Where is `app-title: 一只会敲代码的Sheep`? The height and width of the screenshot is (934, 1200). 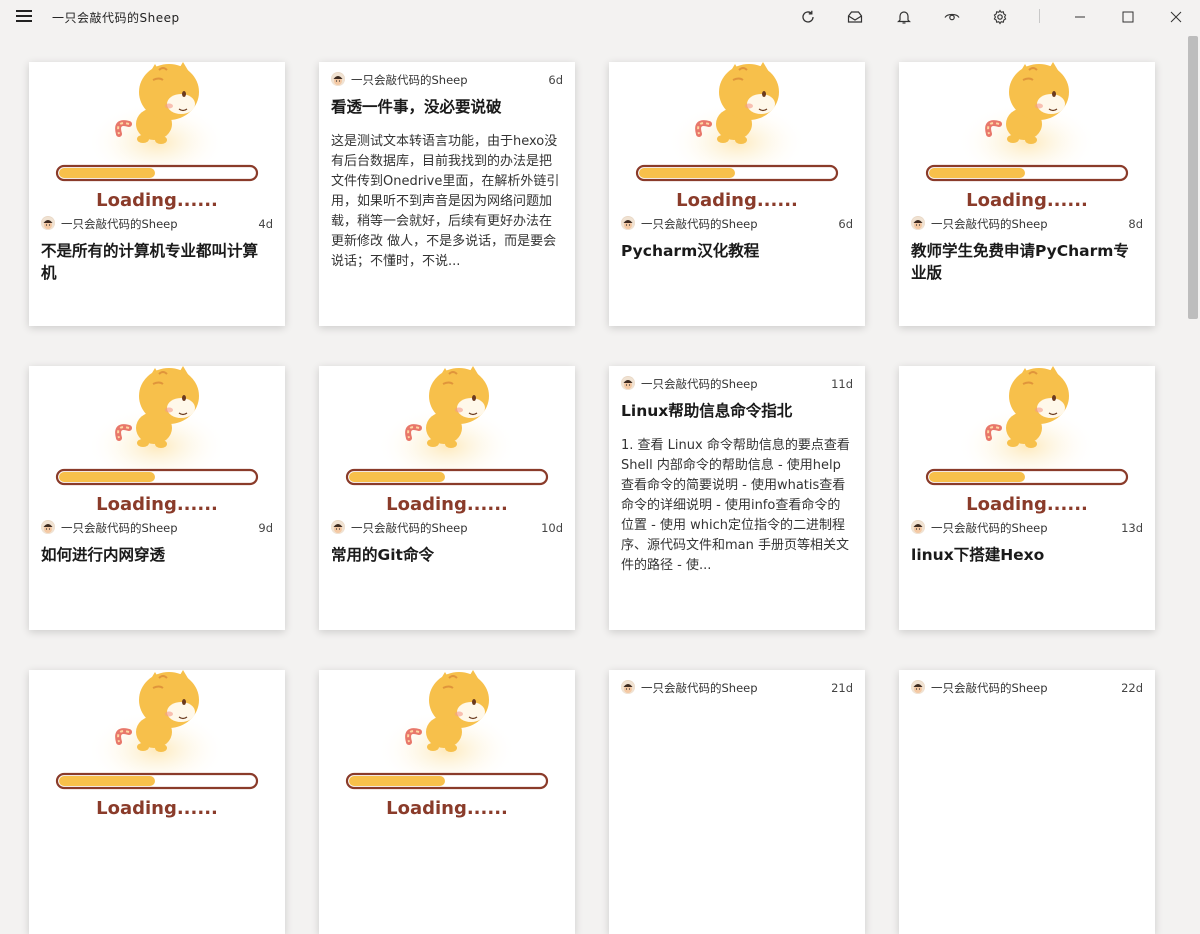 app-title: 一只会敲代码的Sheep is located at coordinates (116, 18).